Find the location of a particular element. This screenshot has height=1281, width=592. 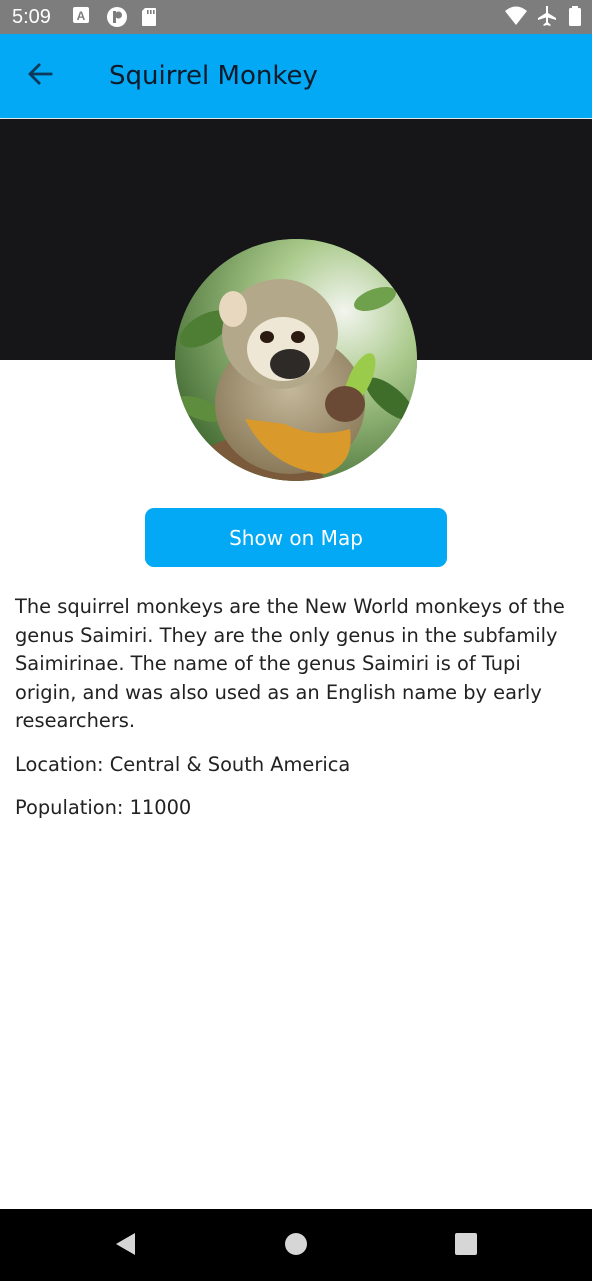

status-left-icons: A is located at coordinates (117, 17).